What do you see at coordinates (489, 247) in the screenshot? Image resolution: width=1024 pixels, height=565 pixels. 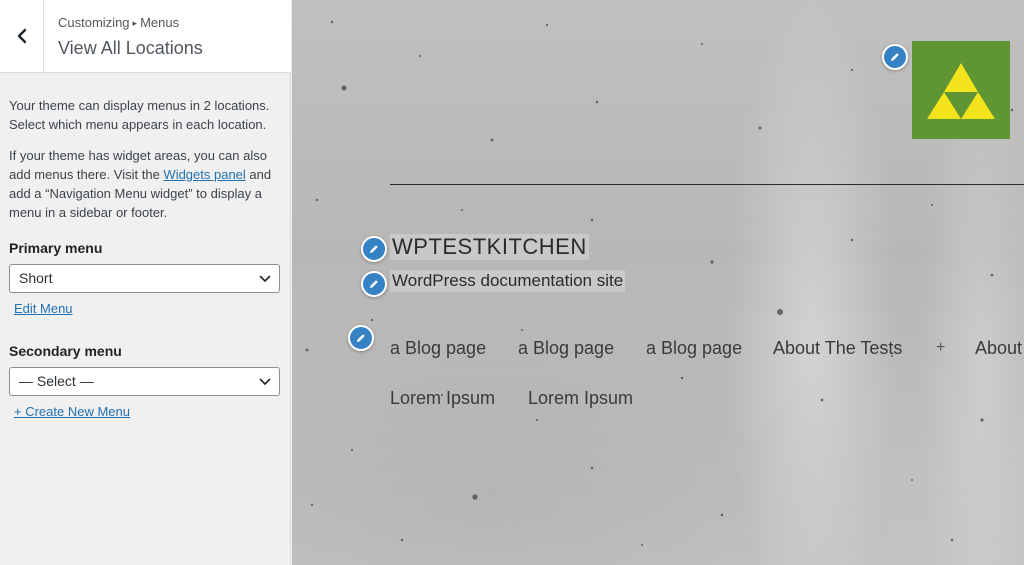 I see `site-title: WPTESTKITCHEN` at bounding box center [489, 247].